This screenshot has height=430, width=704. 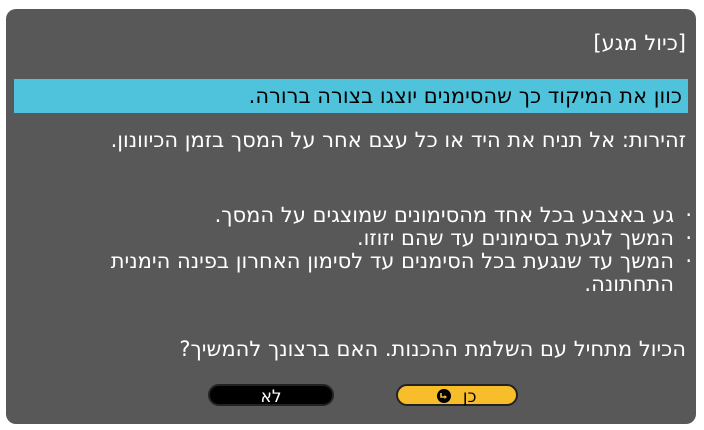 I want to click on no-button-label: לא, so click(x=271, y=397).